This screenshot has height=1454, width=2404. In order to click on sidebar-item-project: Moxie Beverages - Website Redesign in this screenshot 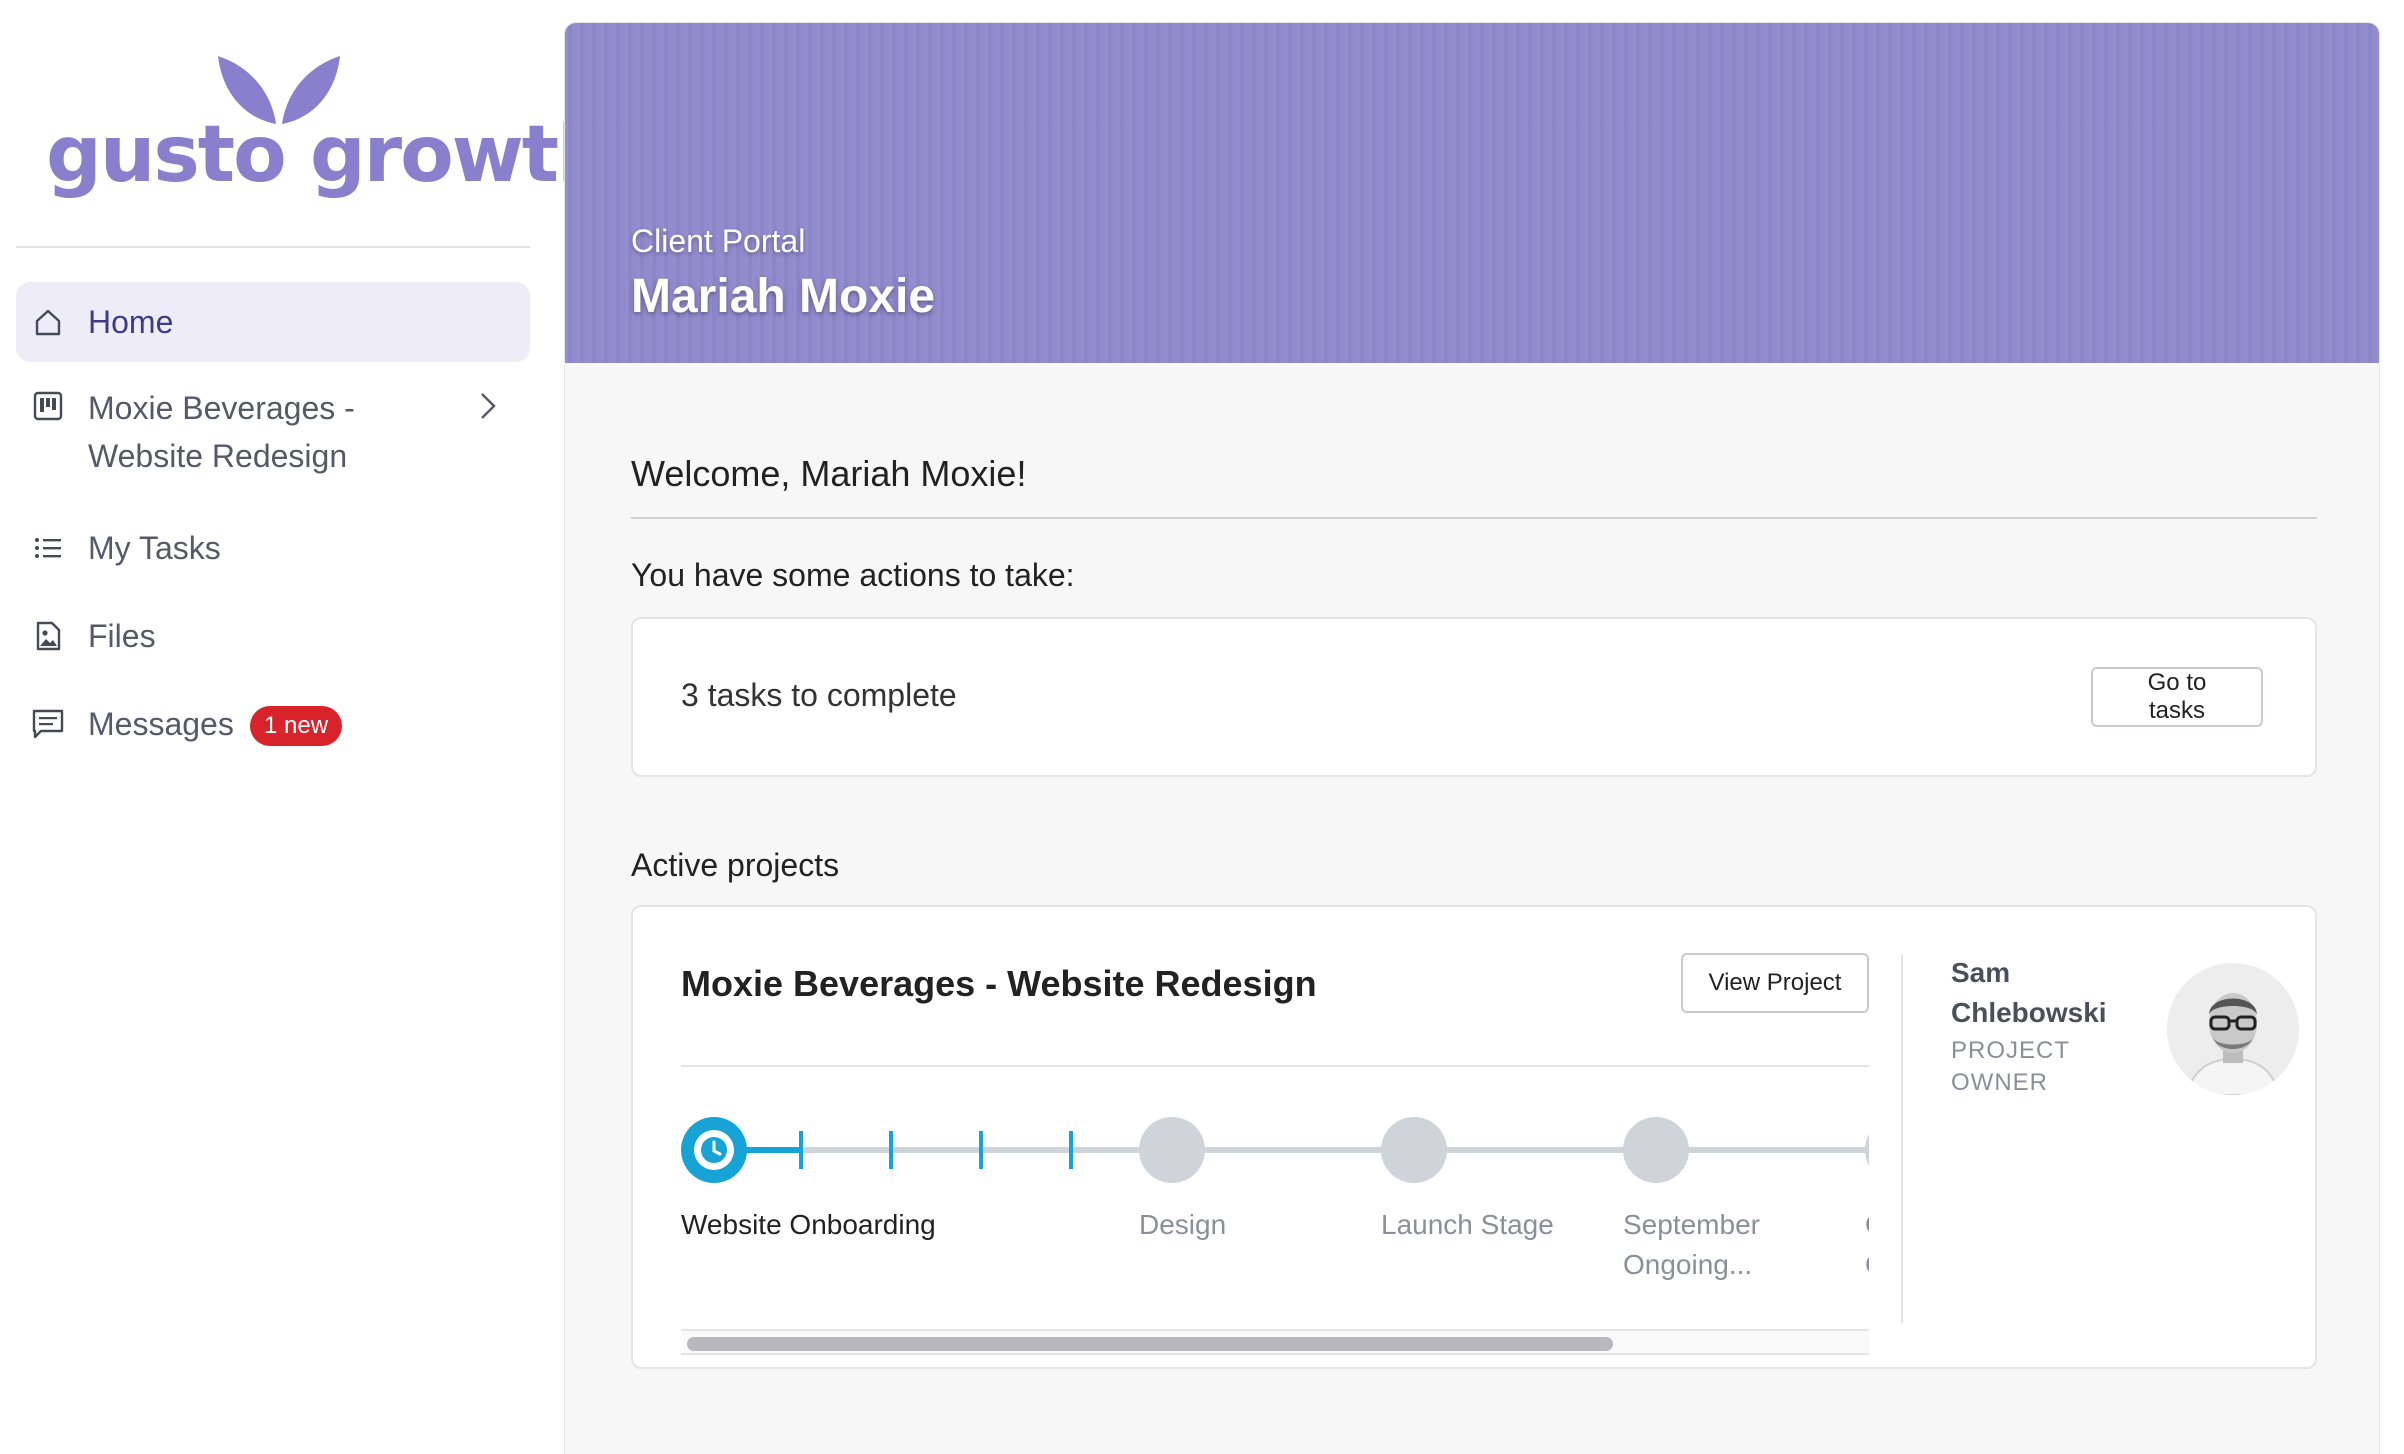, I will do `click(273, 431)`.